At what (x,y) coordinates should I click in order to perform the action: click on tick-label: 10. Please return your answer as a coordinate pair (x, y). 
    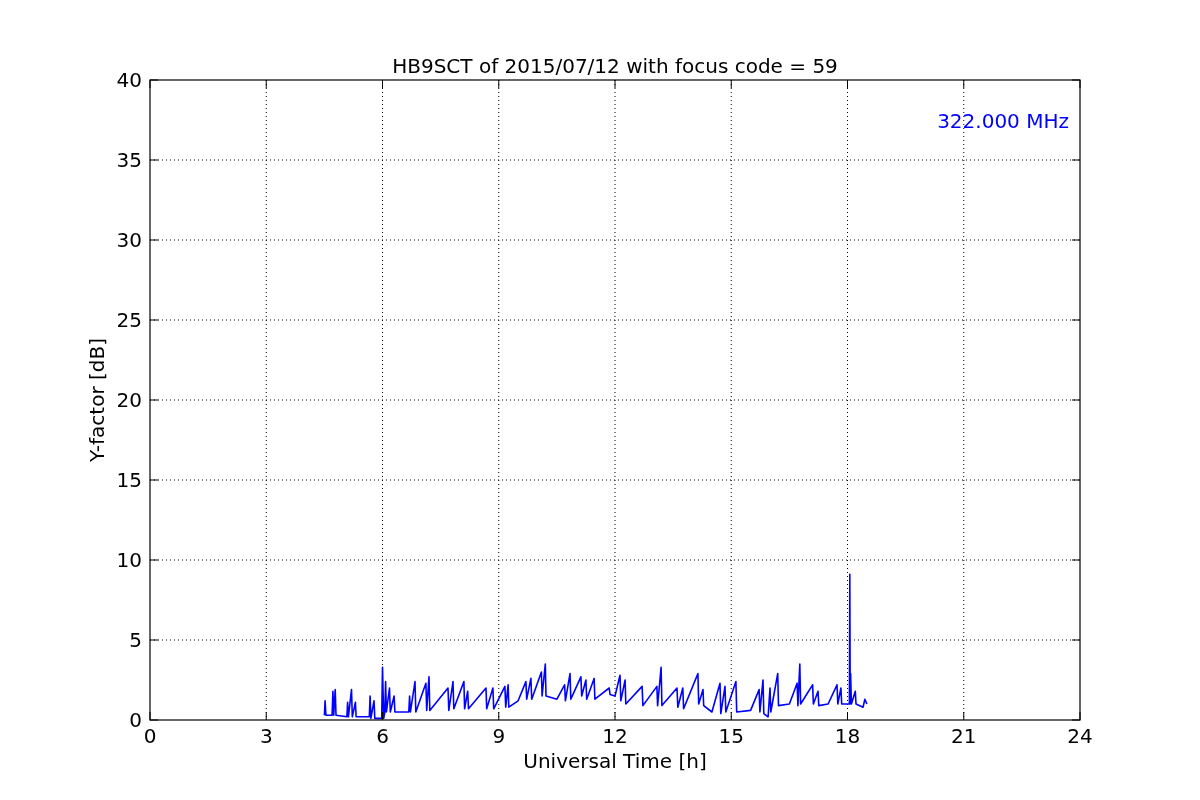
    Looking at the image, I should click on (129, 560).